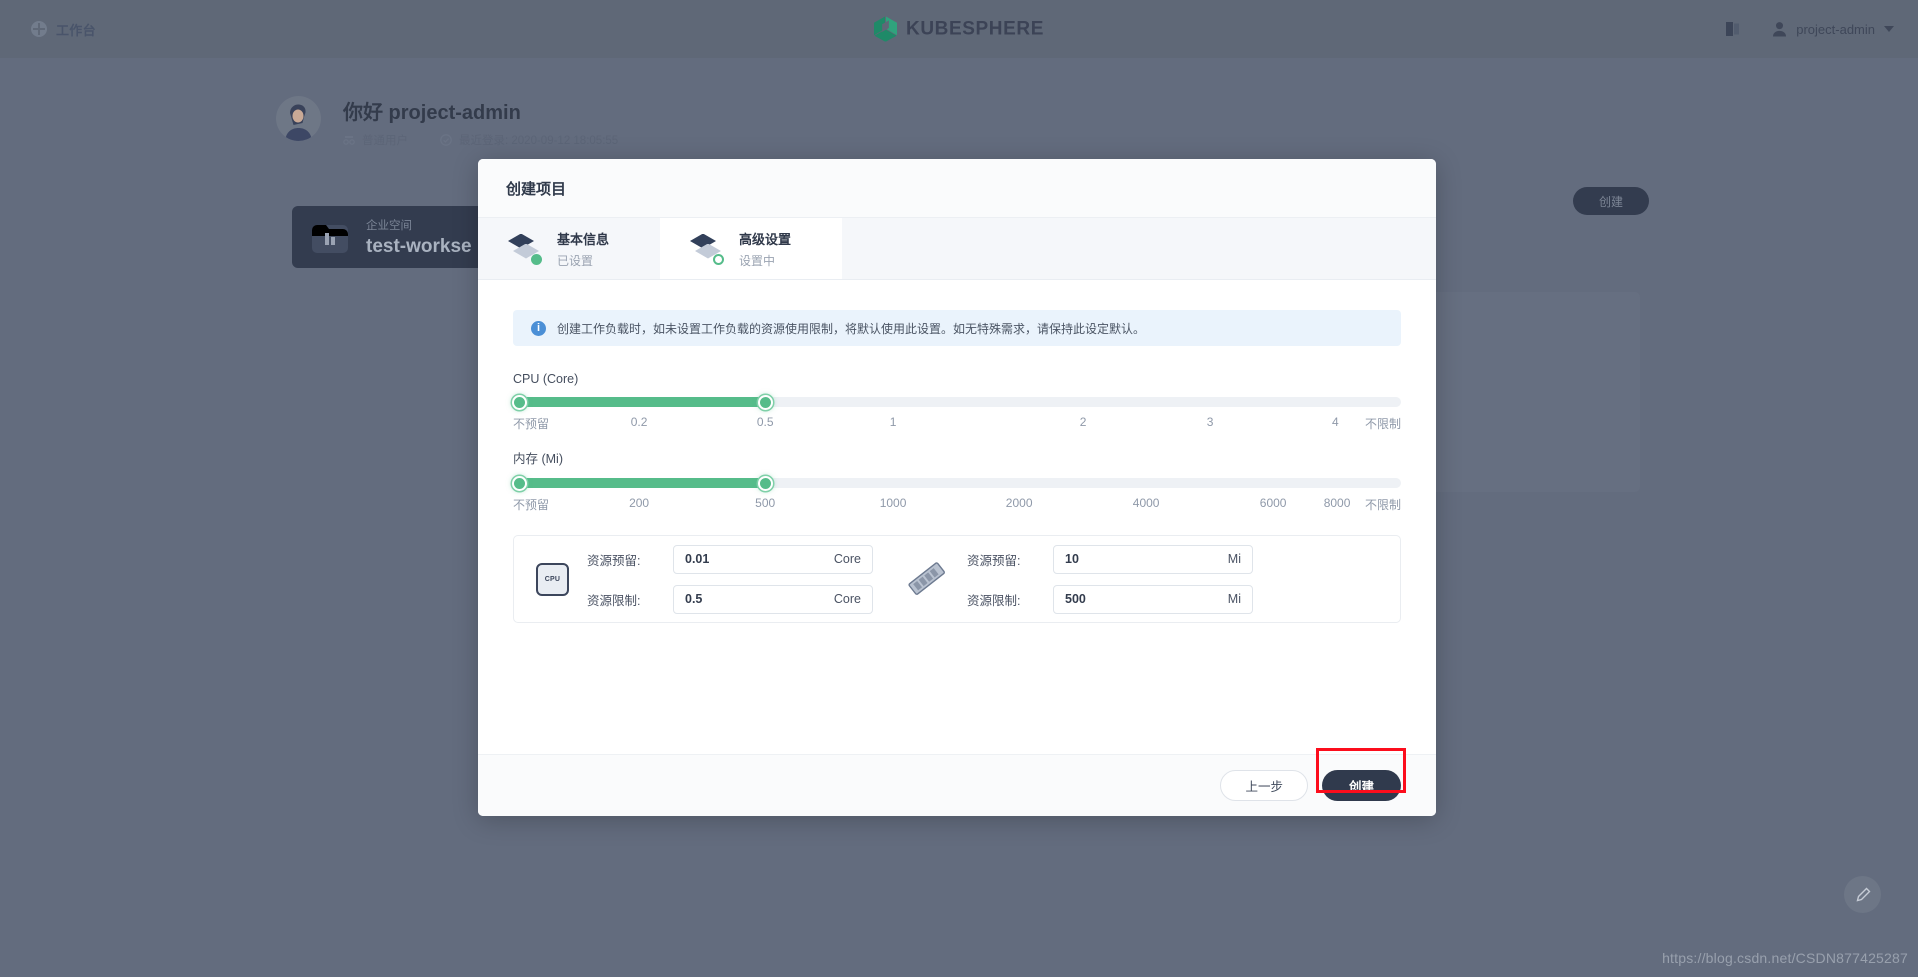 This screenshot has width=1918, height=977. What do you see at coordinates (773, 599) in the screenshot?
I see `cpu-limit-input: 0.5 Core` at bounding box center [773, 599].